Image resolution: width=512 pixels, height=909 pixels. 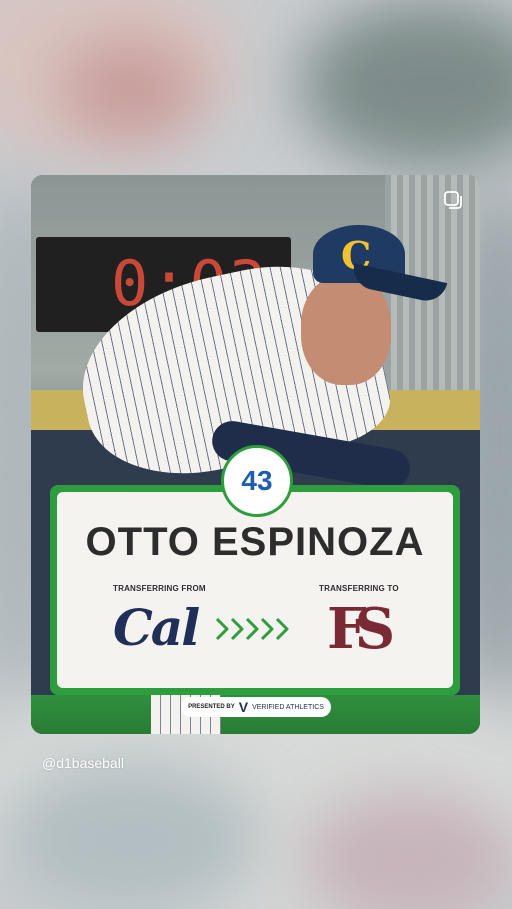 I want to click on verified-athletics-logo-icon: V, so click(x=243, y=707).